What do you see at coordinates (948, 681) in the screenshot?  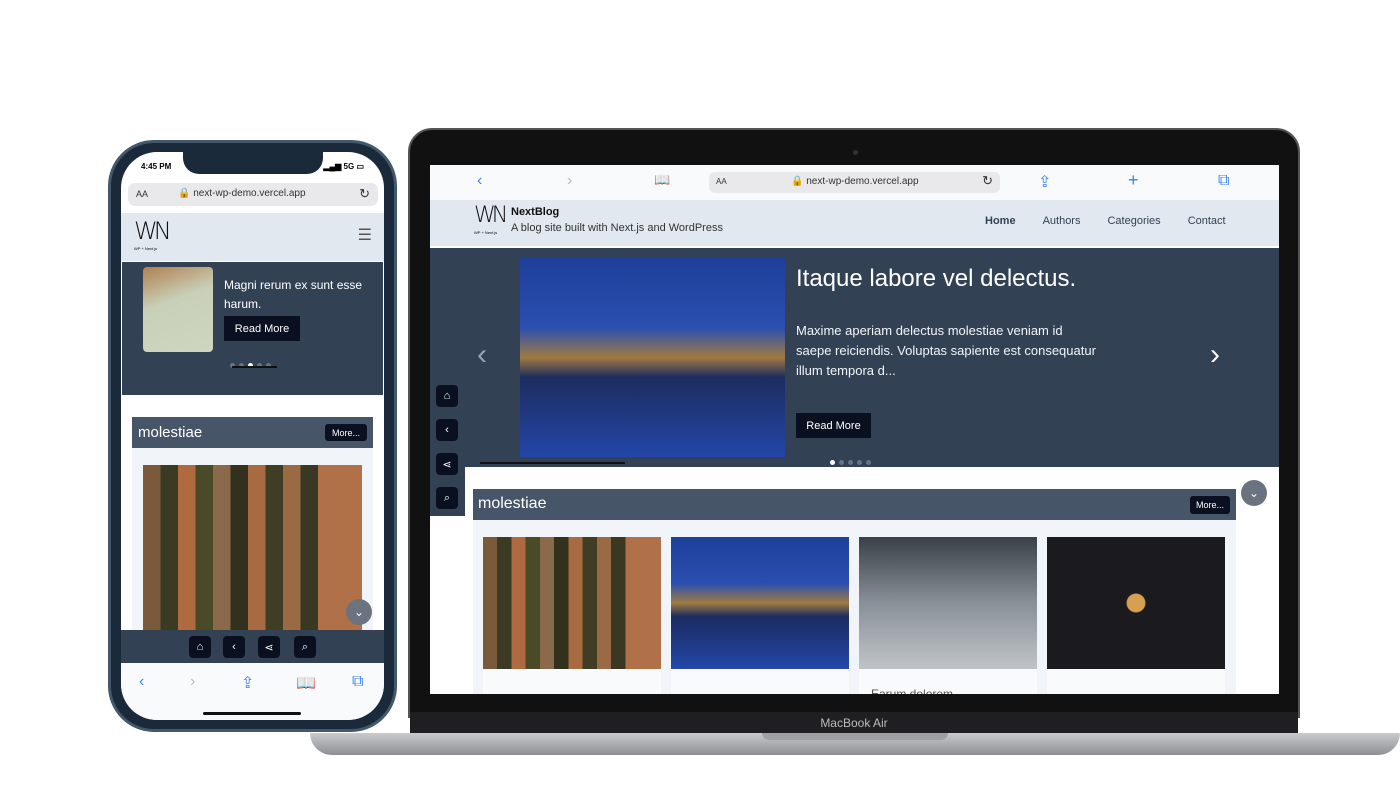 I see `post-title: Earum dolorem` at bounding box center [948, 681].